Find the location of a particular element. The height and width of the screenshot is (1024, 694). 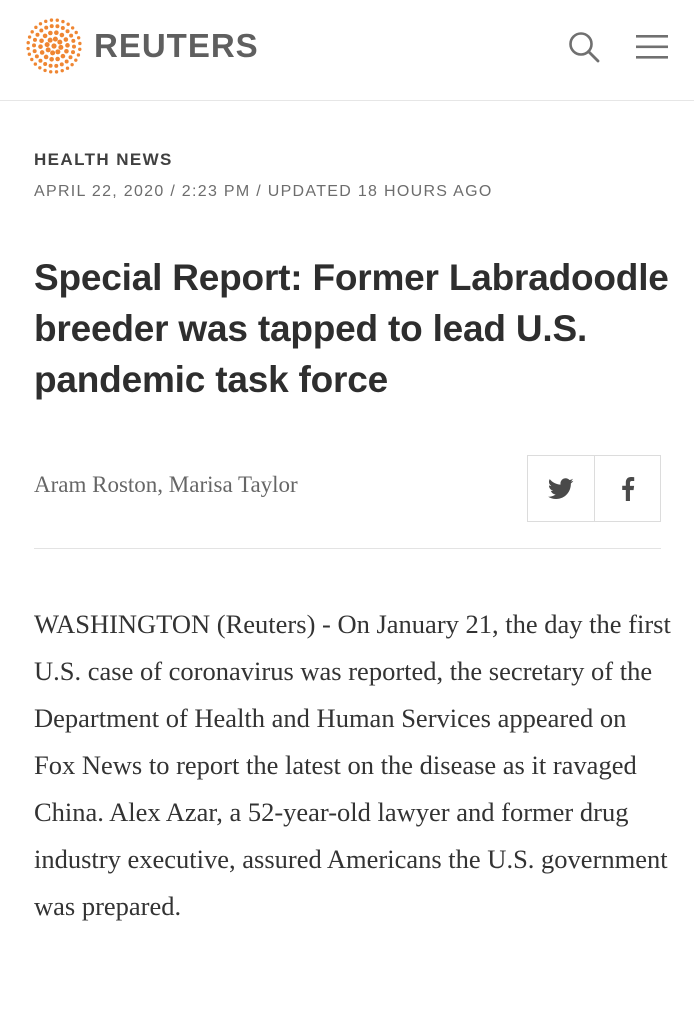

search-button is located at coordinates (584, 47).